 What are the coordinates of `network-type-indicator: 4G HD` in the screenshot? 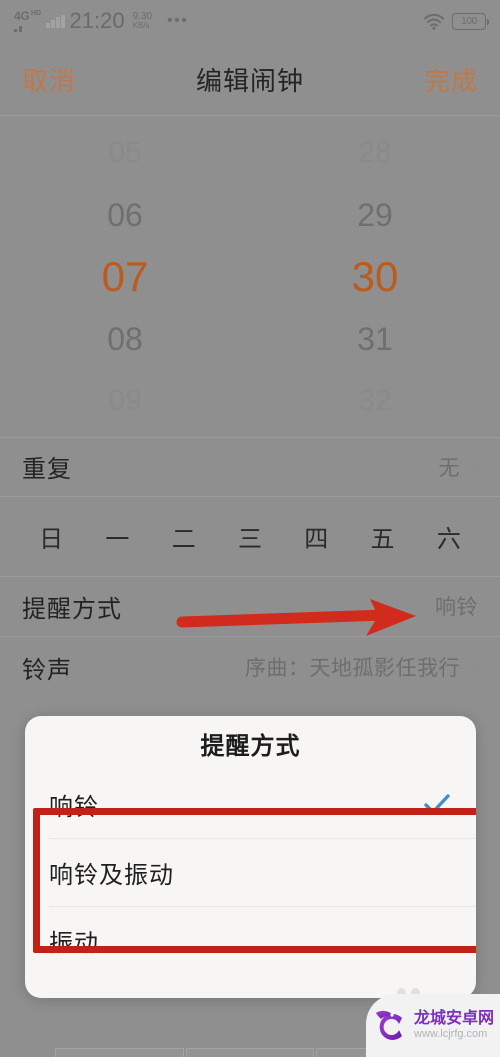 It's located at (28, 20).